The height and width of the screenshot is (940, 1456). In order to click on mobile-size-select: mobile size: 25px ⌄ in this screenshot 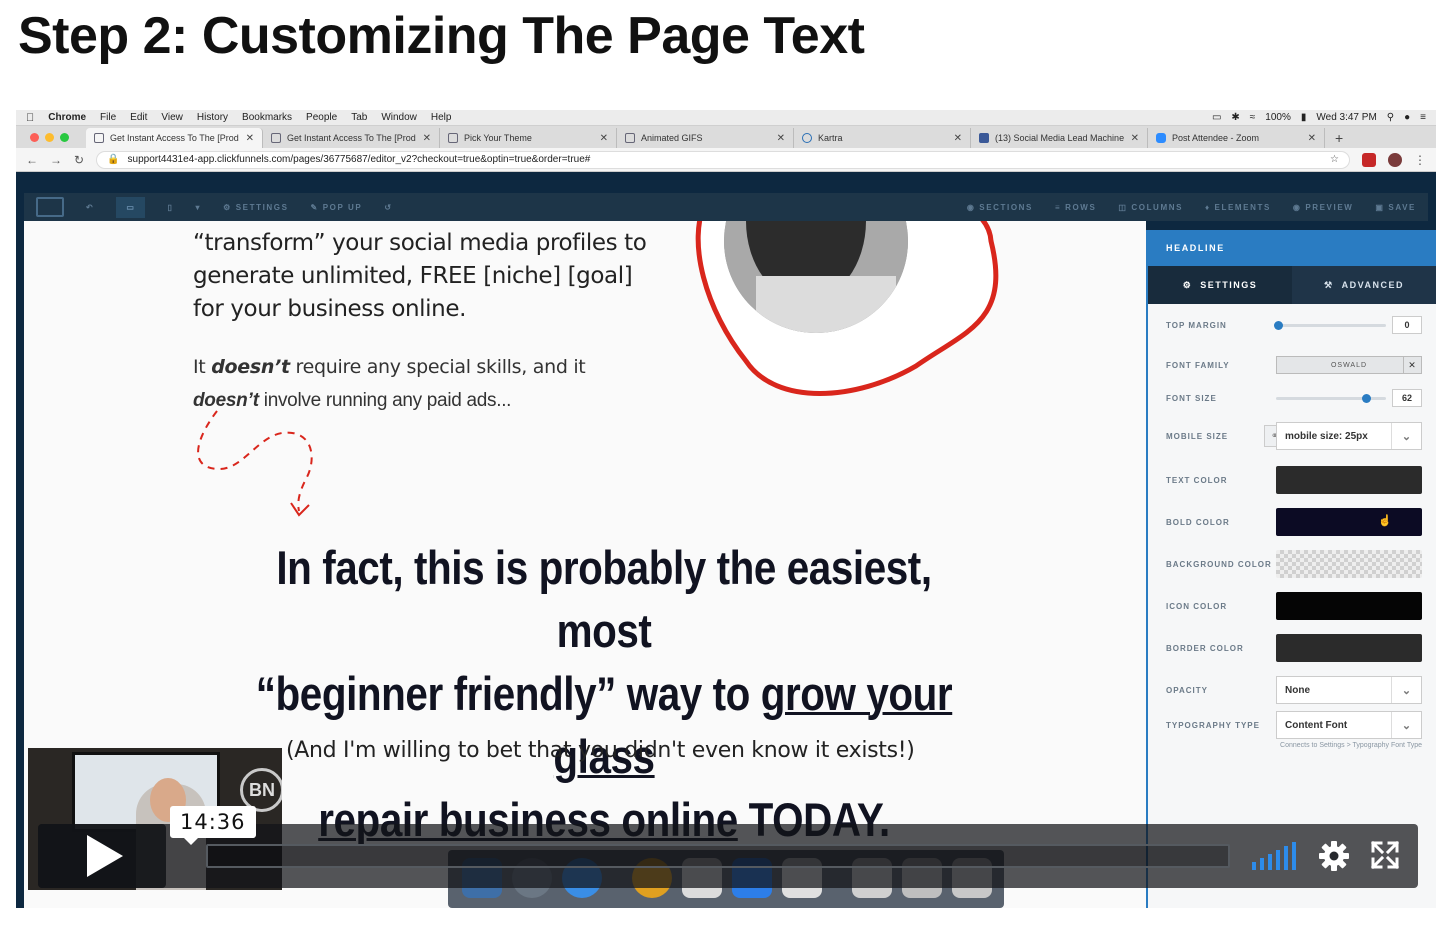, I will do `click(1349, 436)`.